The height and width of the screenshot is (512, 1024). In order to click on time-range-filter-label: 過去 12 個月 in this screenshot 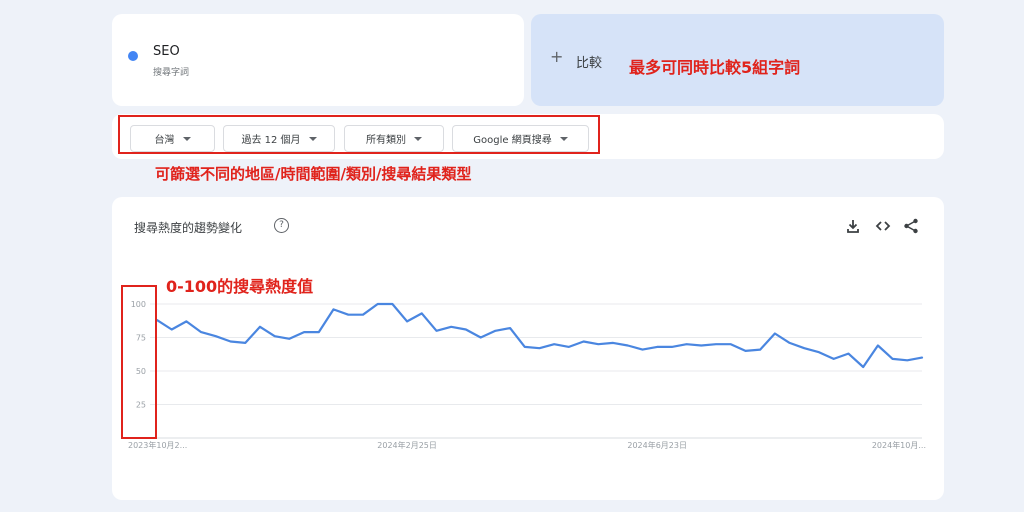, I will do `click(271, 140)`.